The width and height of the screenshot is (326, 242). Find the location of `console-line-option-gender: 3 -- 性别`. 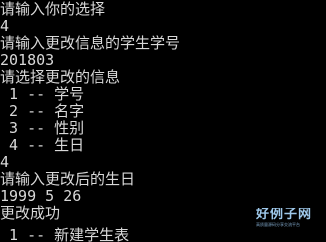

console-line-option-gender: 3 -- 性别 is located at coordinates (42, 128).